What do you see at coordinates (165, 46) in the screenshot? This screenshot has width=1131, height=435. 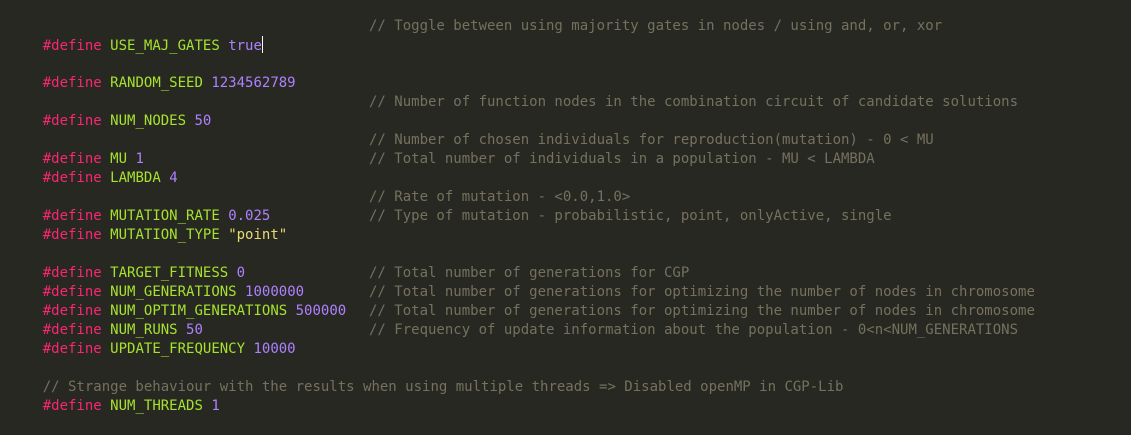 I see `macro-name: USE_MAJ_GATES` at bounding box center [165, 46].